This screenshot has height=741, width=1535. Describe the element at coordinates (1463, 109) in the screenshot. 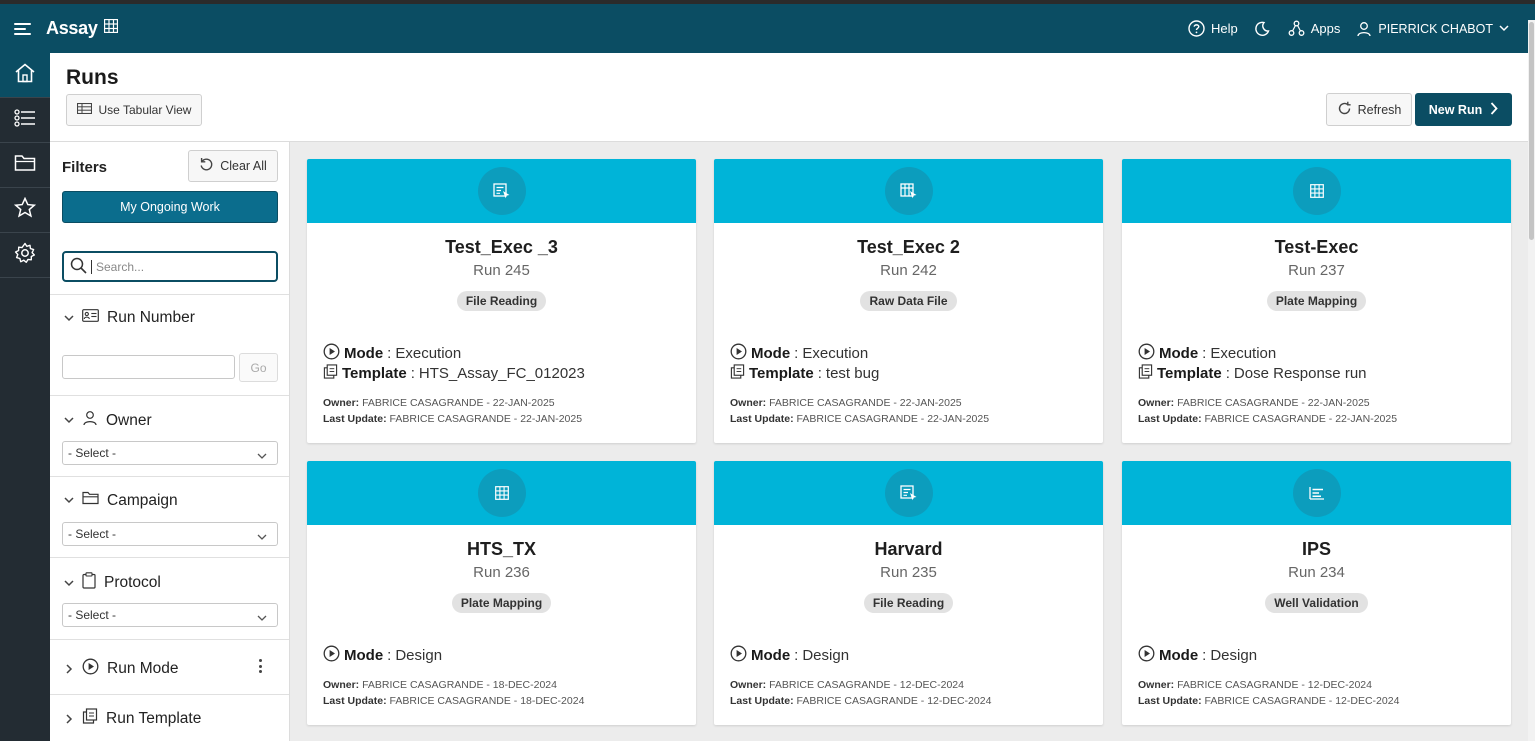

I see `new-run-button: New Run` at that location.